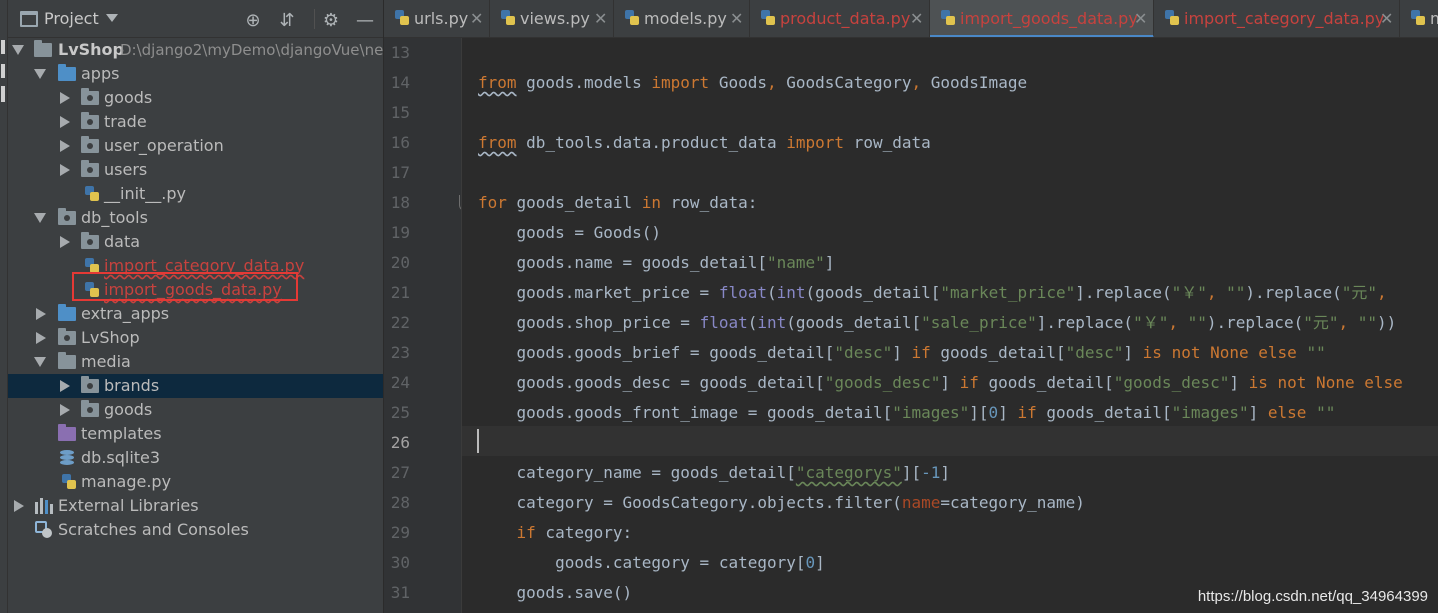 Image resolution: width=1438 pixels, height=613 pixels. Describe the element at coordinates (651, 562) in the screenshot. I see `code-line: goods.category = category[0]` at that location.